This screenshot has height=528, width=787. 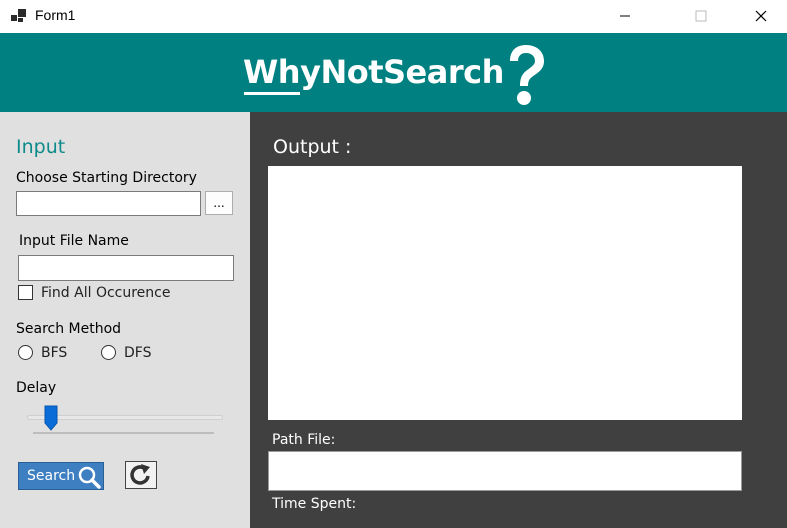 What do you see at coordinates (106, 293) in the screenshot?
I see `find-all-label: Find All Occurence` at bounding box center [106, 293].